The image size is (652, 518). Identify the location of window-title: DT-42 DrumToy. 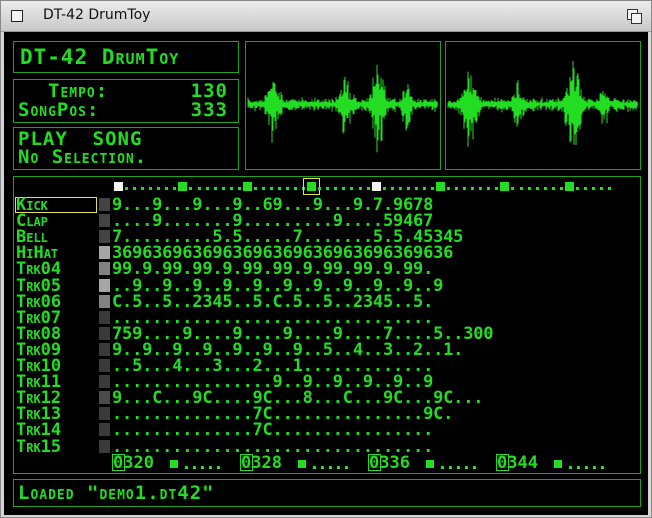
(97, 15).